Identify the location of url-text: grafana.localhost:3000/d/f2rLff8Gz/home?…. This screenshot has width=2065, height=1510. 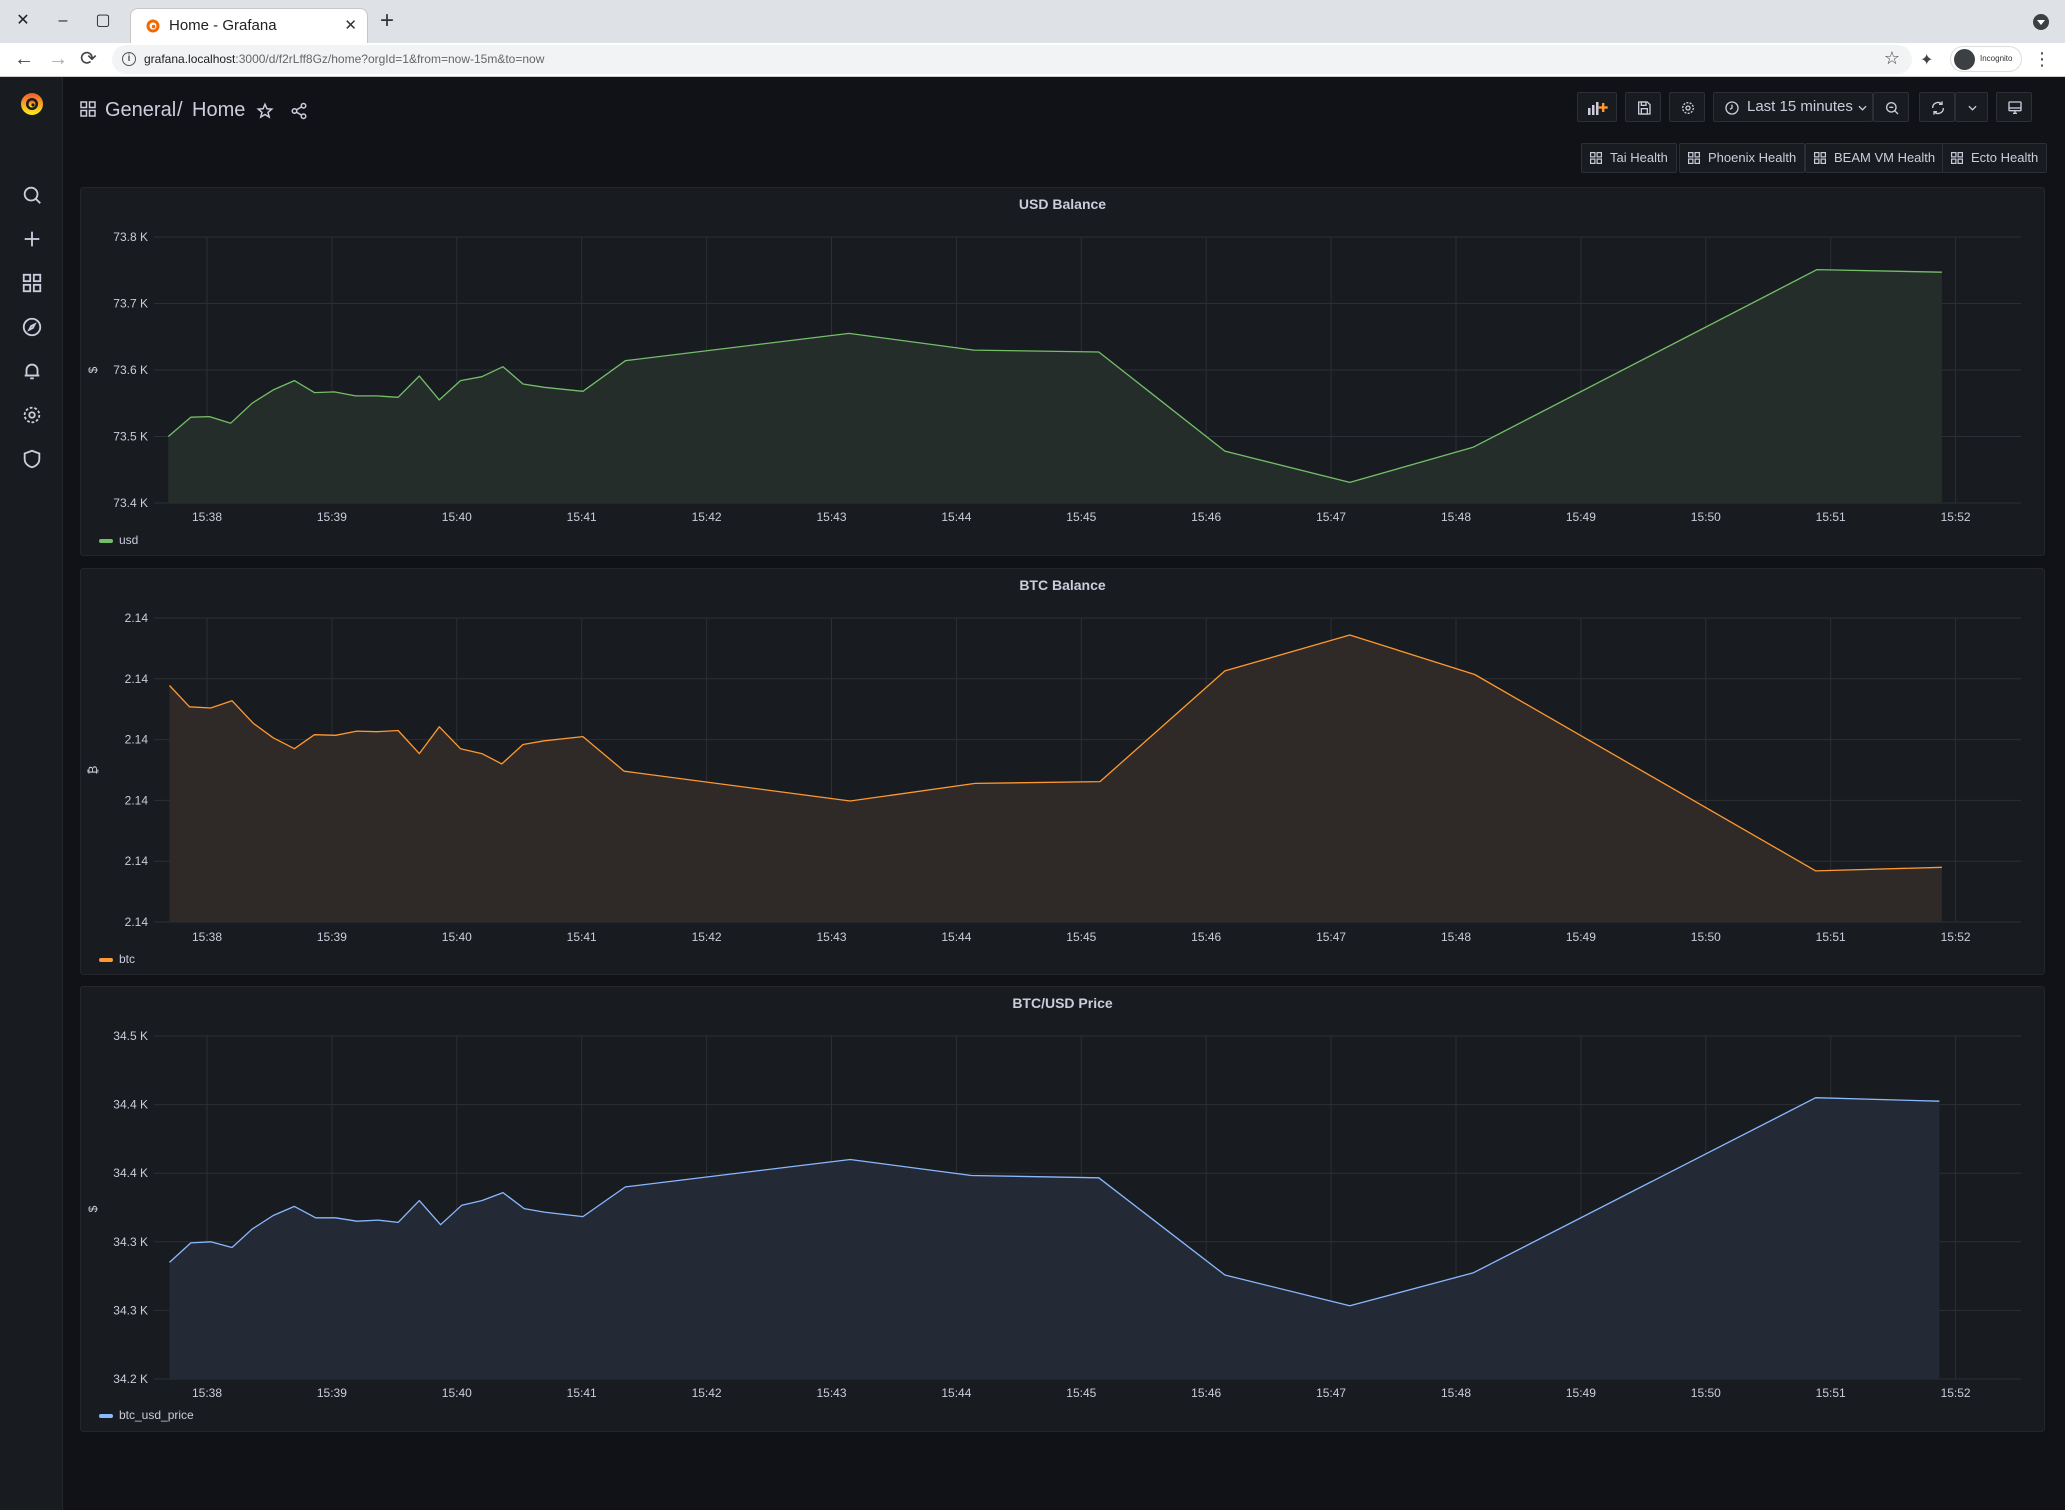
(344, 59).